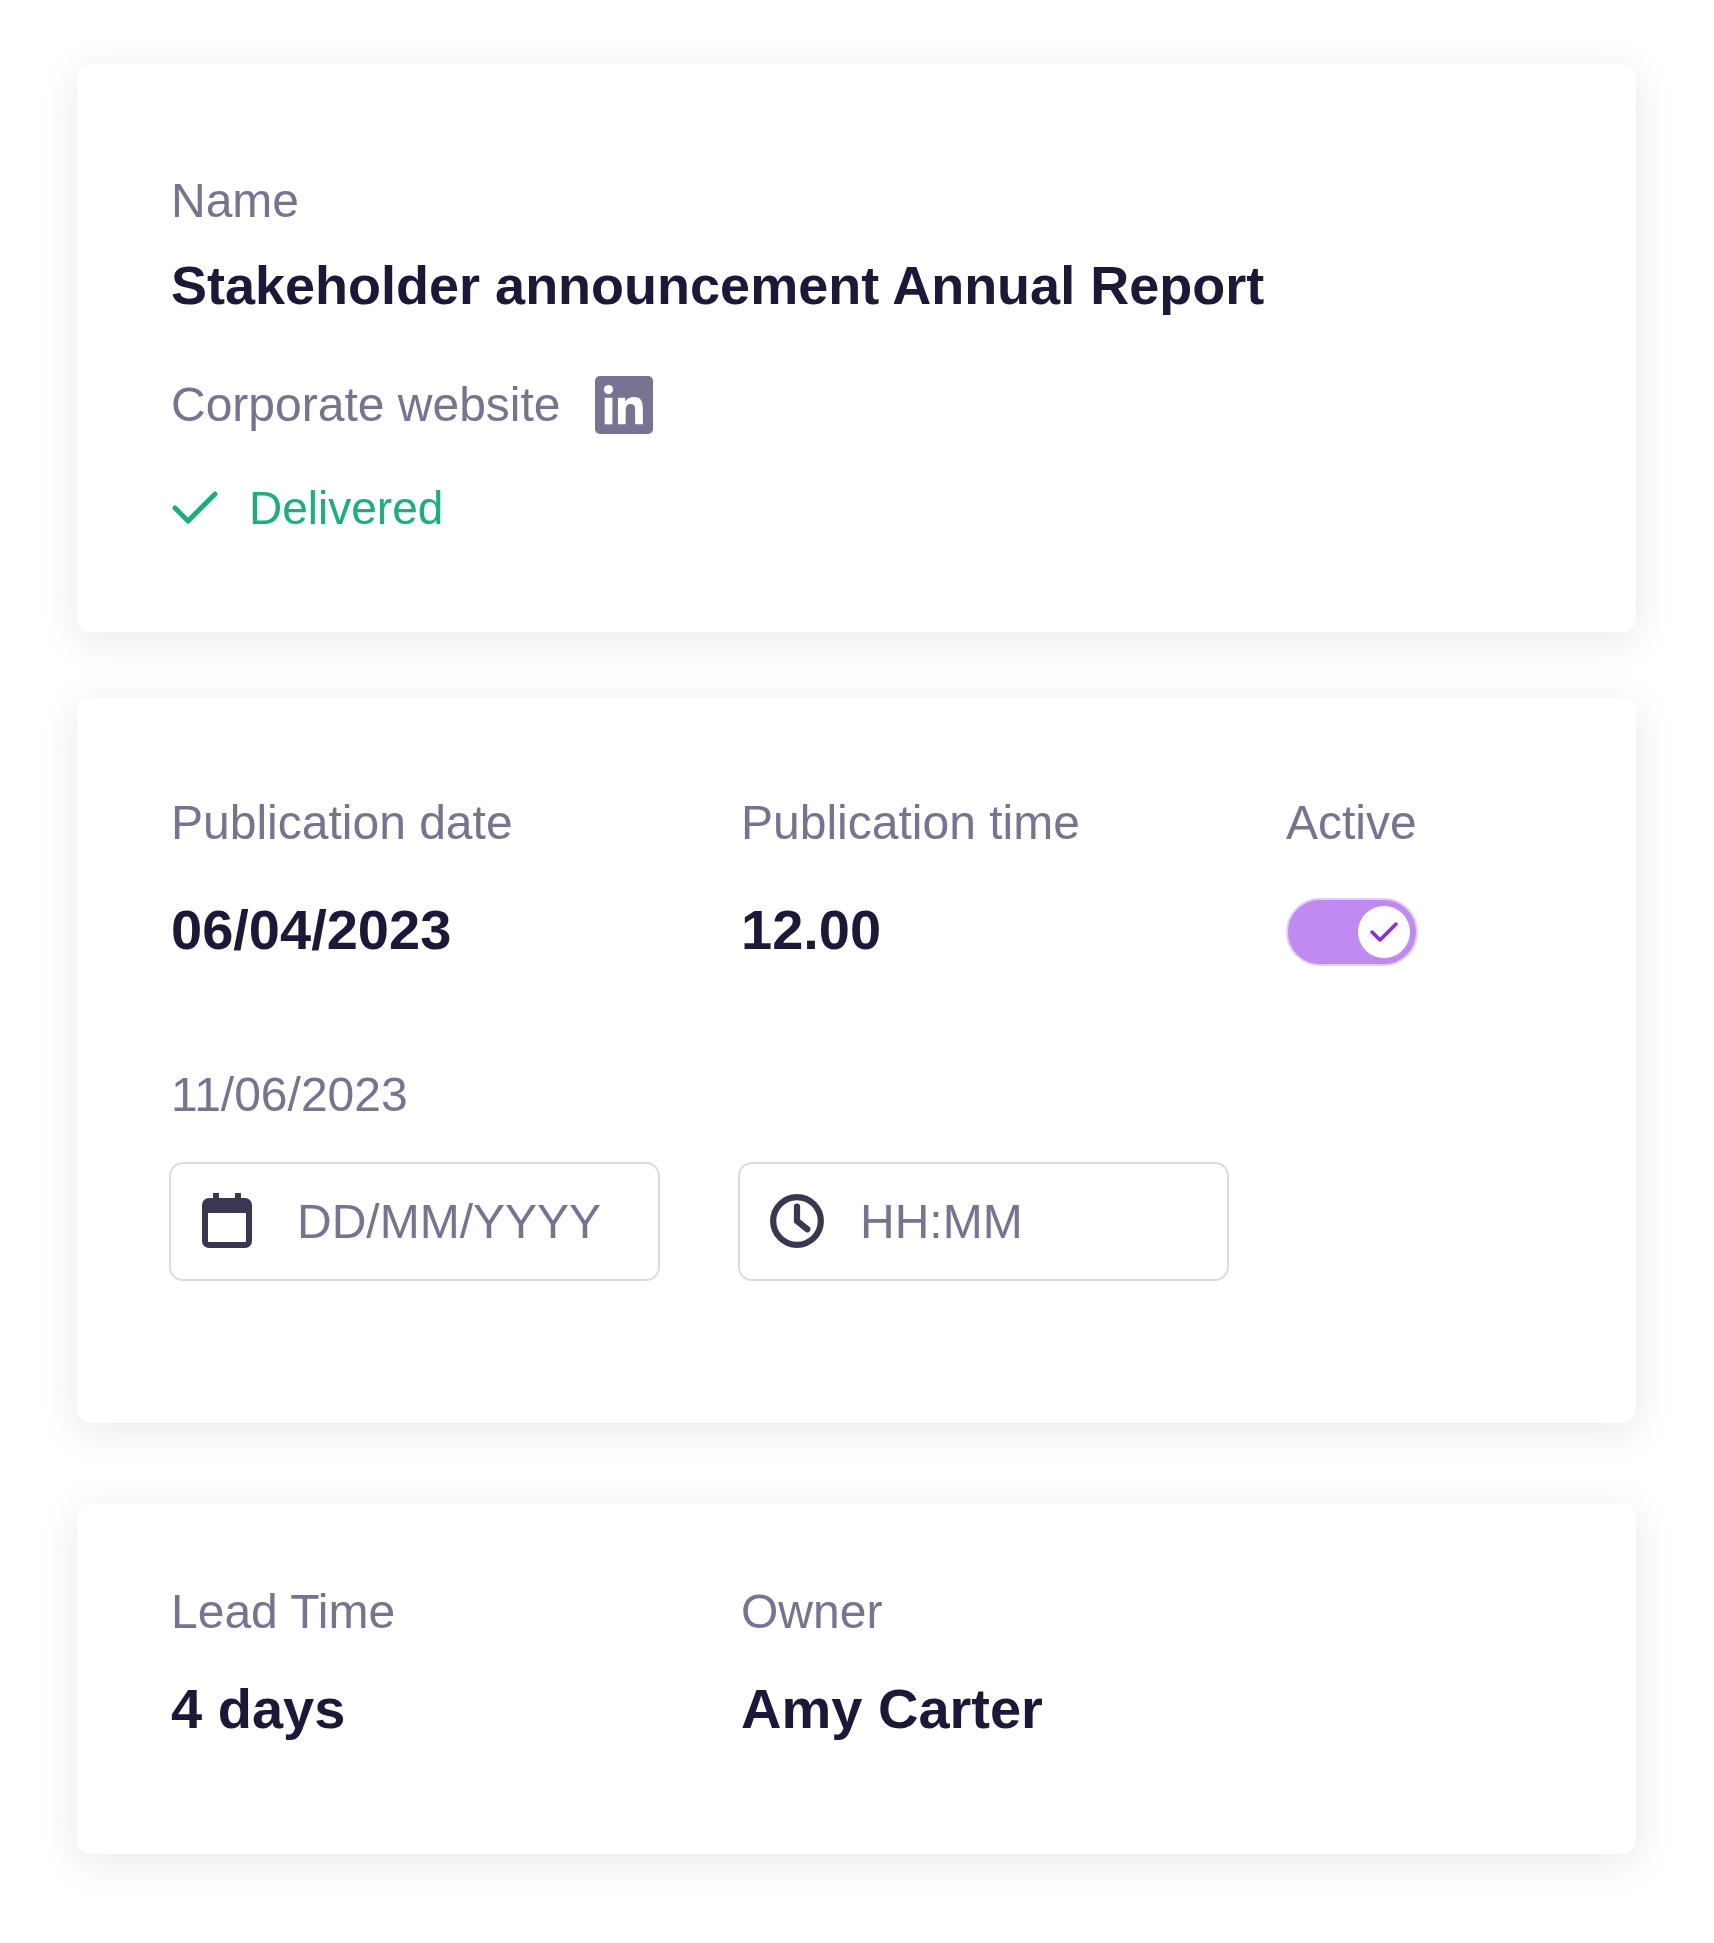 The width and height of the screenshot is (1714, 1943). I want to click on time-value: 12.00, so click(812, 930).